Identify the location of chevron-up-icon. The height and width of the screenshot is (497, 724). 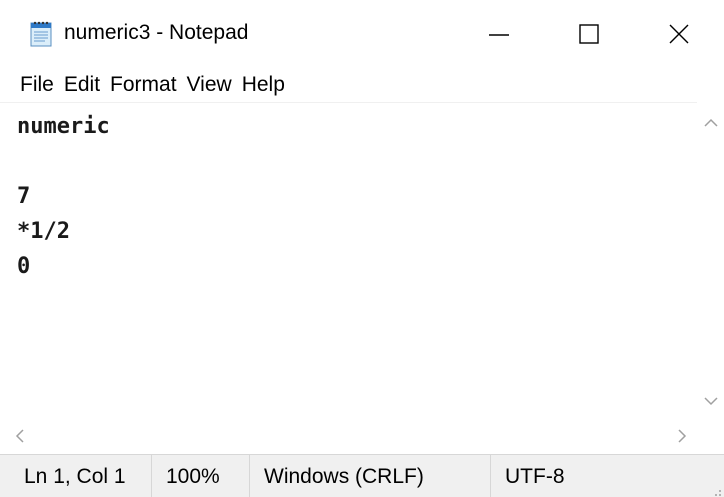
(710, 122).